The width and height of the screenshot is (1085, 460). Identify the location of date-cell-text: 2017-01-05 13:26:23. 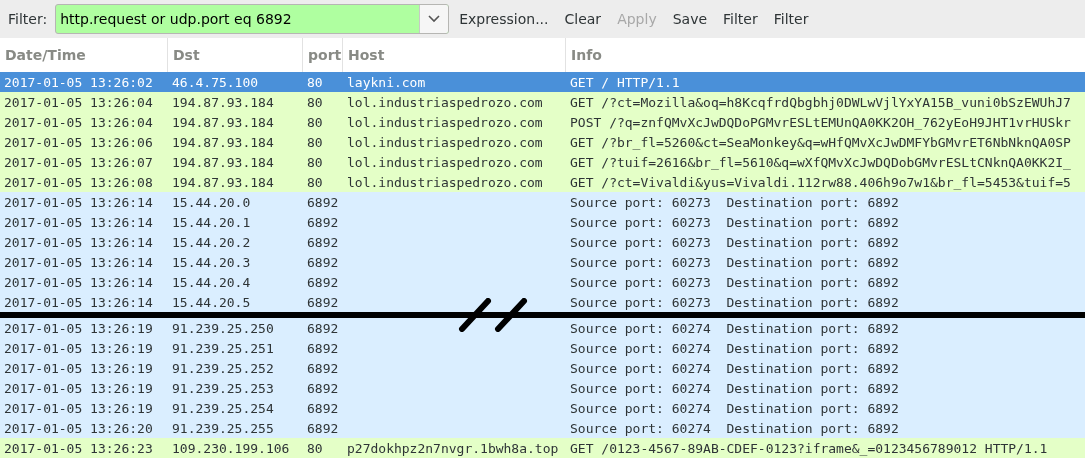
(78, 448).